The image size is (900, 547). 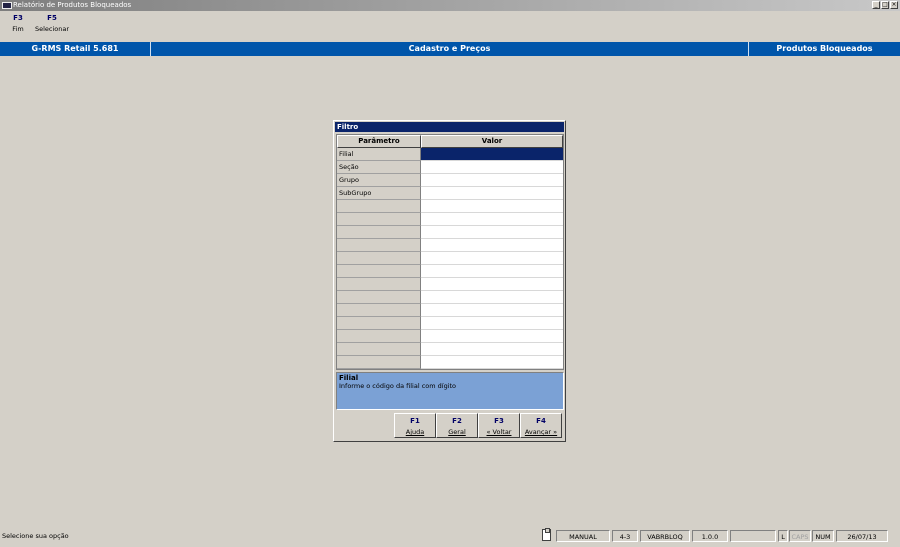 What do you see at coordinates (379, 167) in the screenshot?
I see `param-cell: Seção` at bounding box center [379, 167].